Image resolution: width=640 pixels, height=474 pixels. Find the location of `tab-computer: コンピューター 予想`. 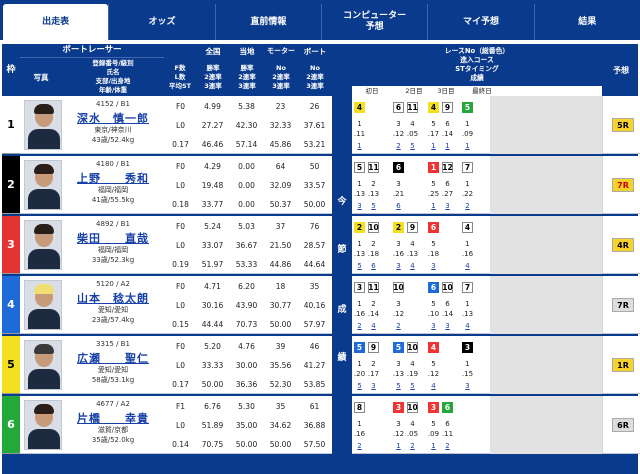

tab-computer: コンピューター 予想 is located at coordinates (373, 22).